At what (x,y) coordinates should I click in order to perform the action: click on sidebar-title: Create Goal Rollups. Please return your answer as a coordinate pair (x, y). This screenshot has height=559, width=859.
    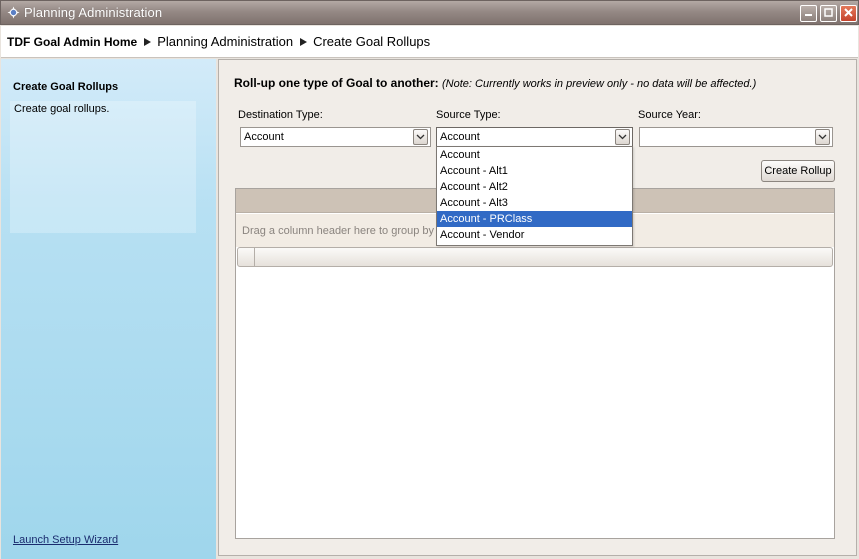
    Looking at the image, I should click on (66, 87).